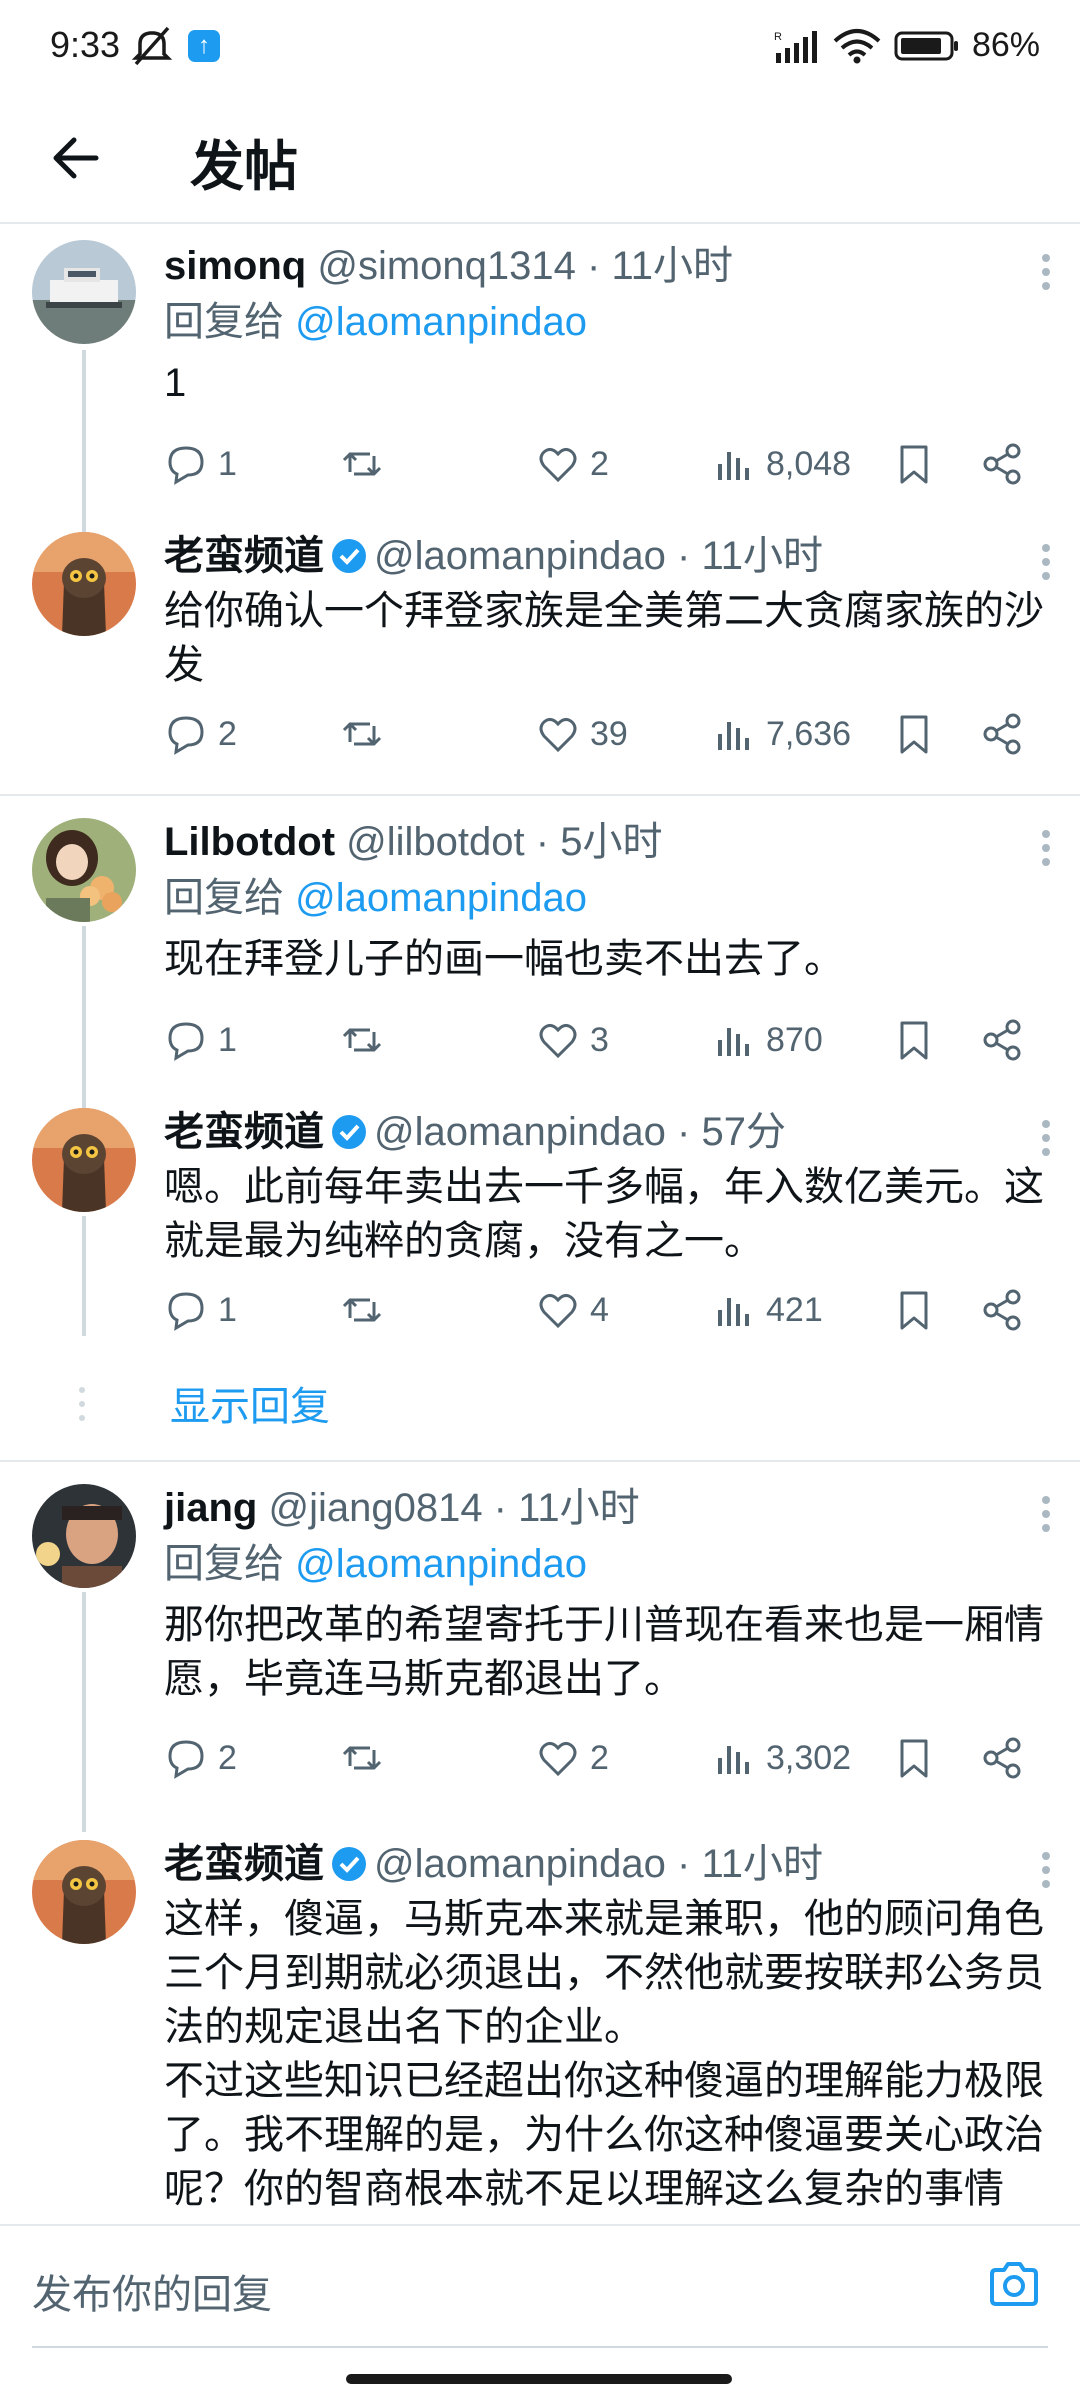  I want to click on views-icon, so click(733, 466).